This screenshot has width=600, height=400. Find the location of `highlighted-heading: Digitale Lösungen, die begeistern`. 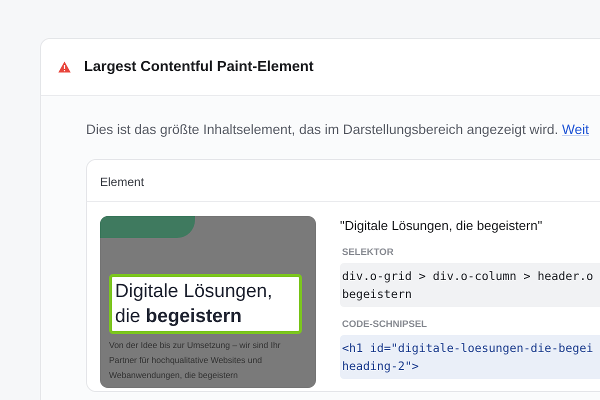

highlighted-heading: Digitale Lösungen, die begeistern is located at coordinates (205, 304).